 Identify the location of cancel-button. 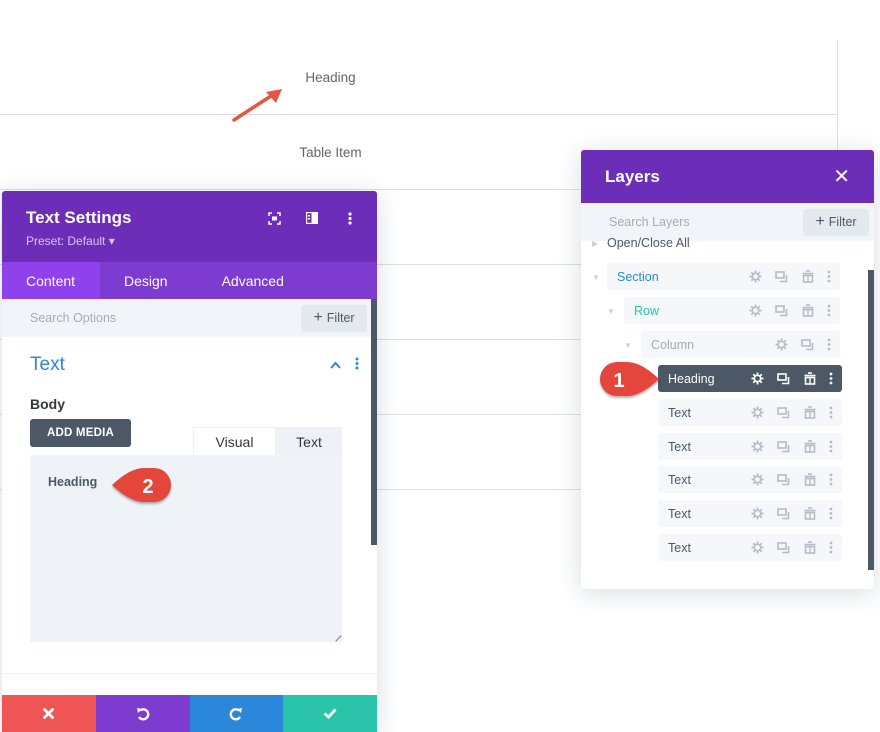
(49, 713).